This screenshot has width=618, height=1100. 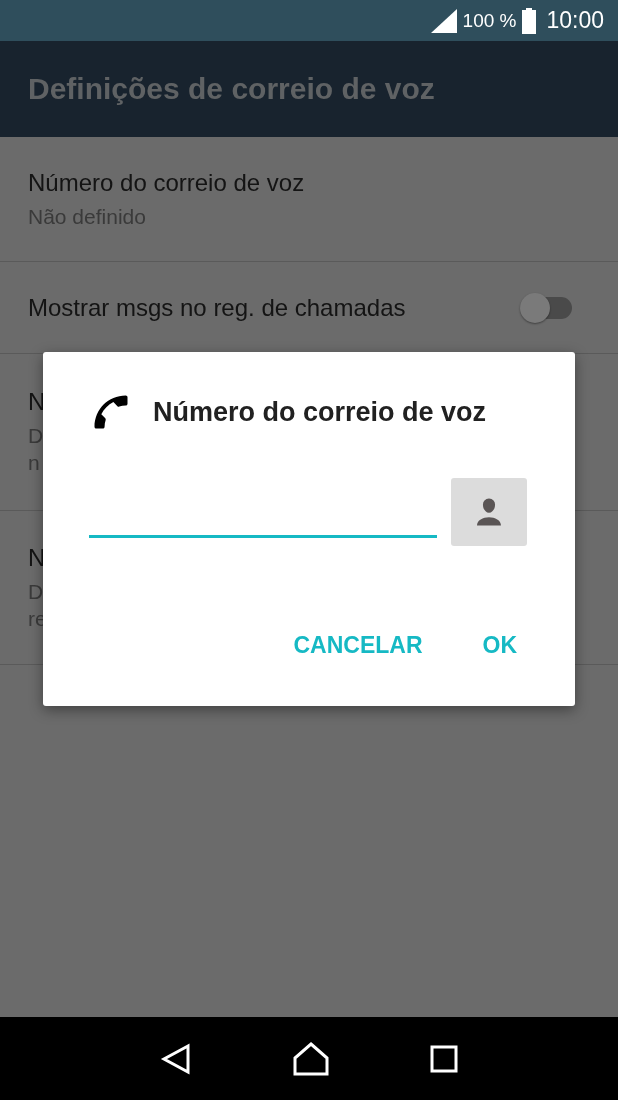 I want to click on clock: 10:00, so click(x=575, y=20).